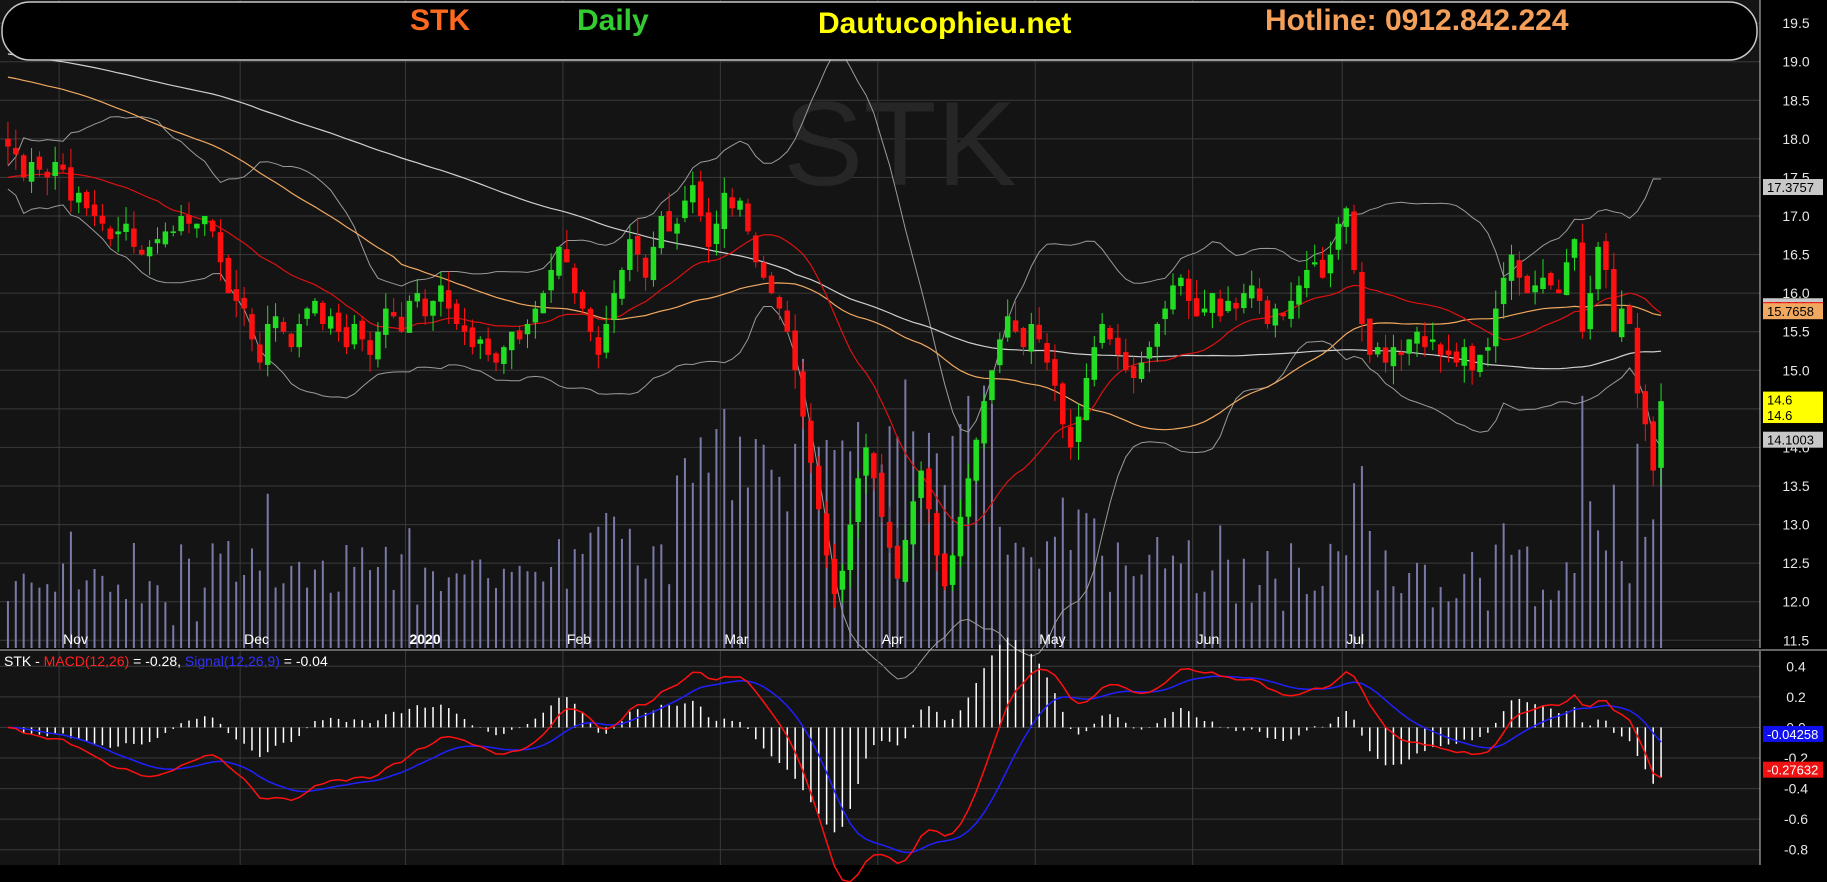 The image size is (1827, 882). Describe the element at coordinates (1208, 639) in the screenshot. I see `month-label: Jun` at that location.